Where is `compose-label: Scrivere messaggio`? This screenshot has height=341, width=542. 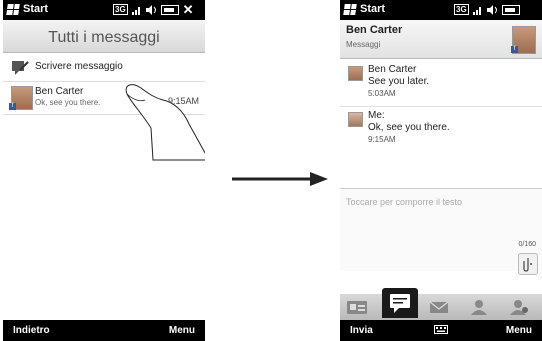 compose-label: Scrivere messaggio is located at coordinates (79, 66).